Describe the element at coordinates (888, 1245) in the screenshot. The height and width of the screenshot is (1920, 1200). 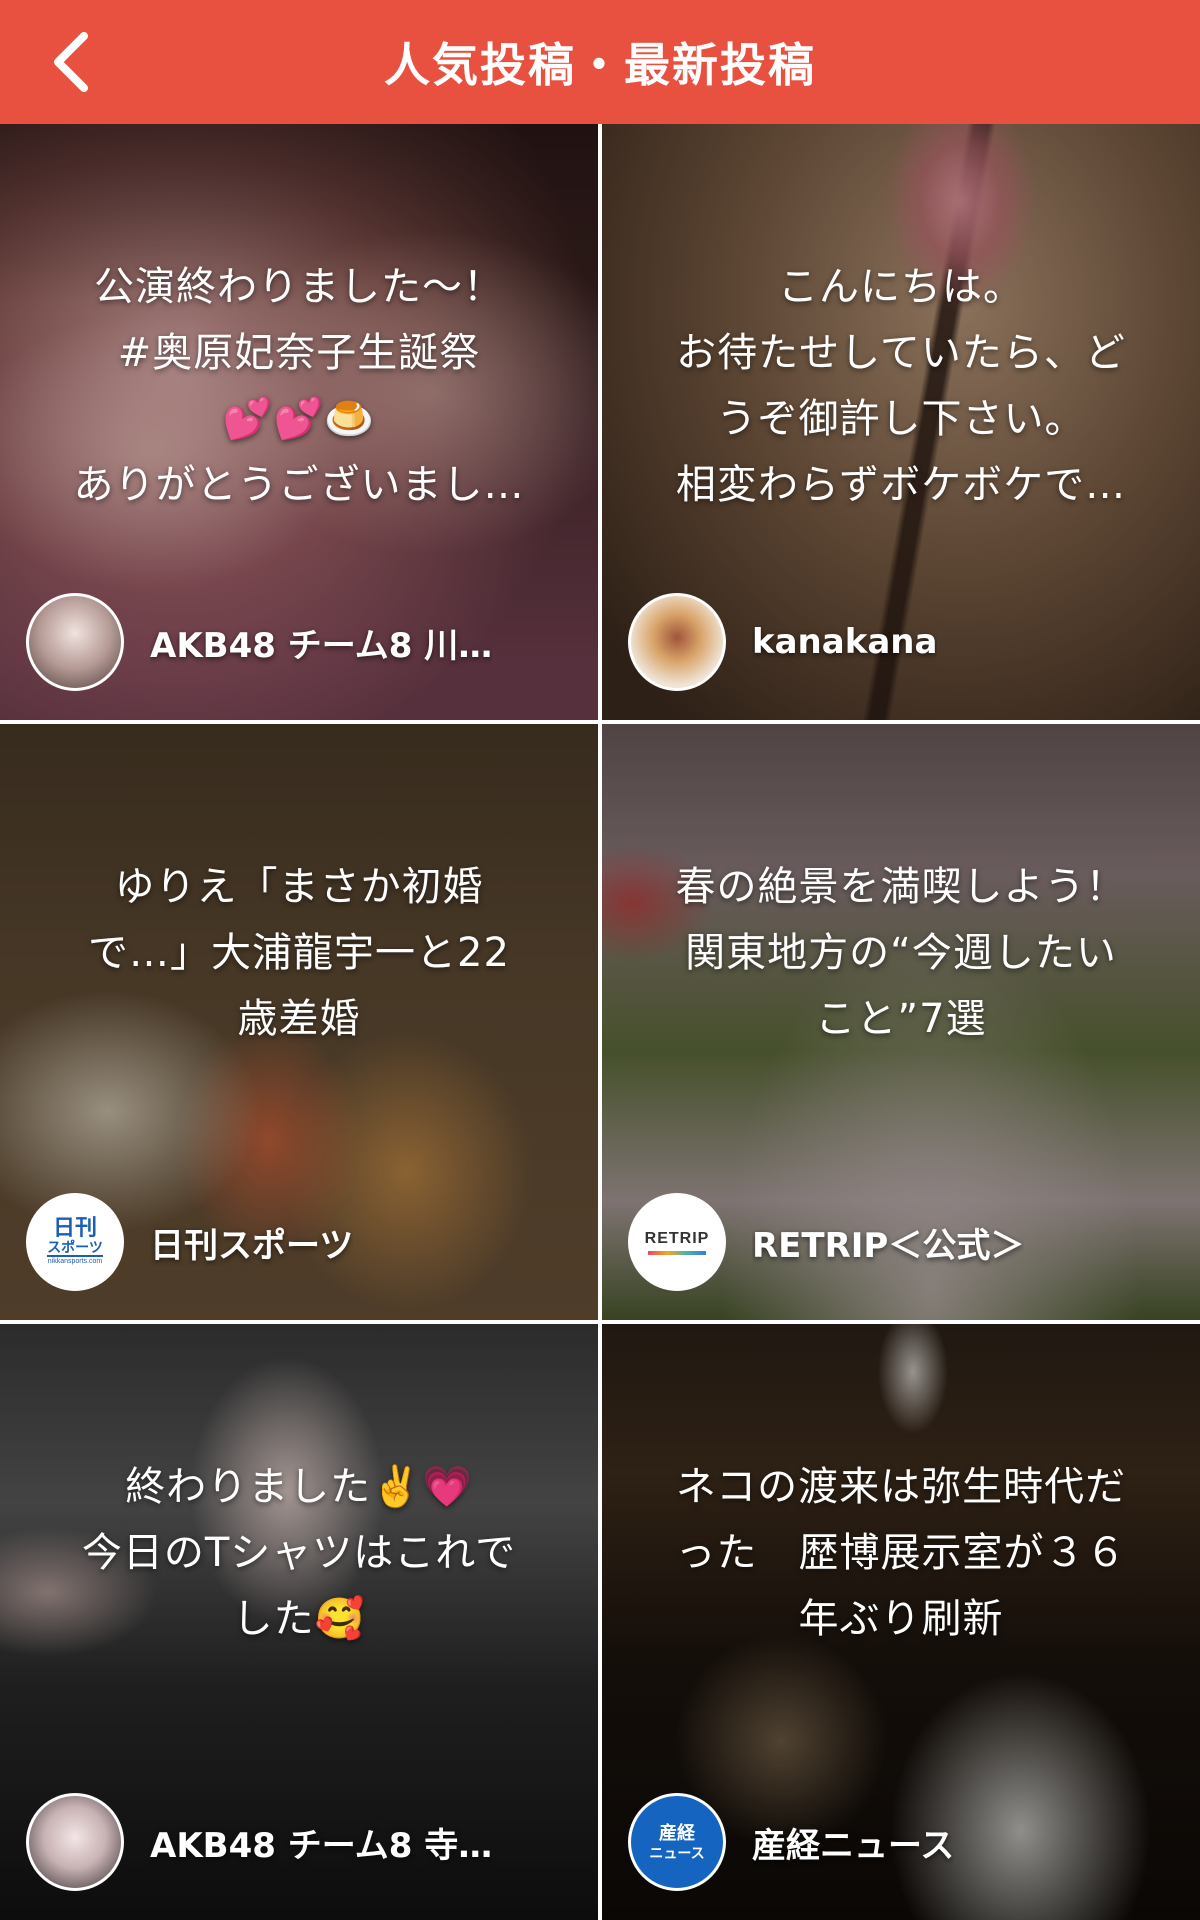
I see `author-name: RETRIP＜公式＞` at that location.